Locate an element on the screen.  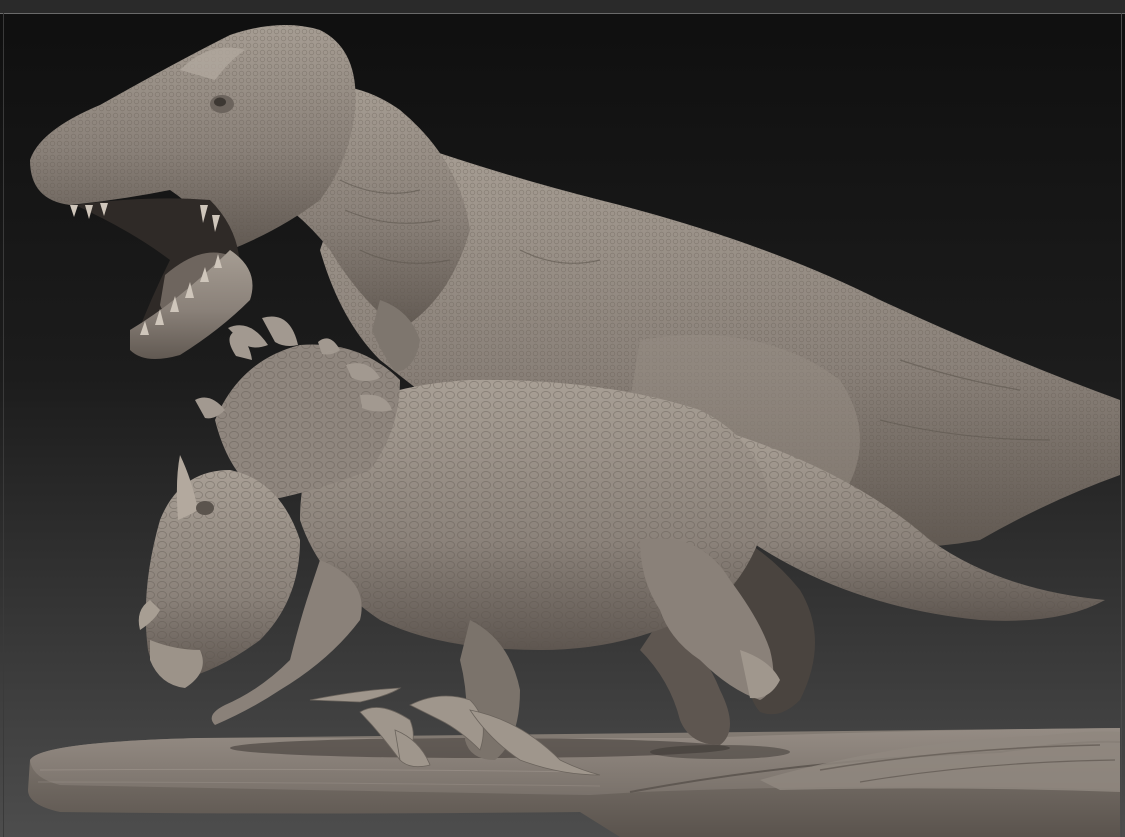
viewport-left-border is located at coordinates (3, 425).